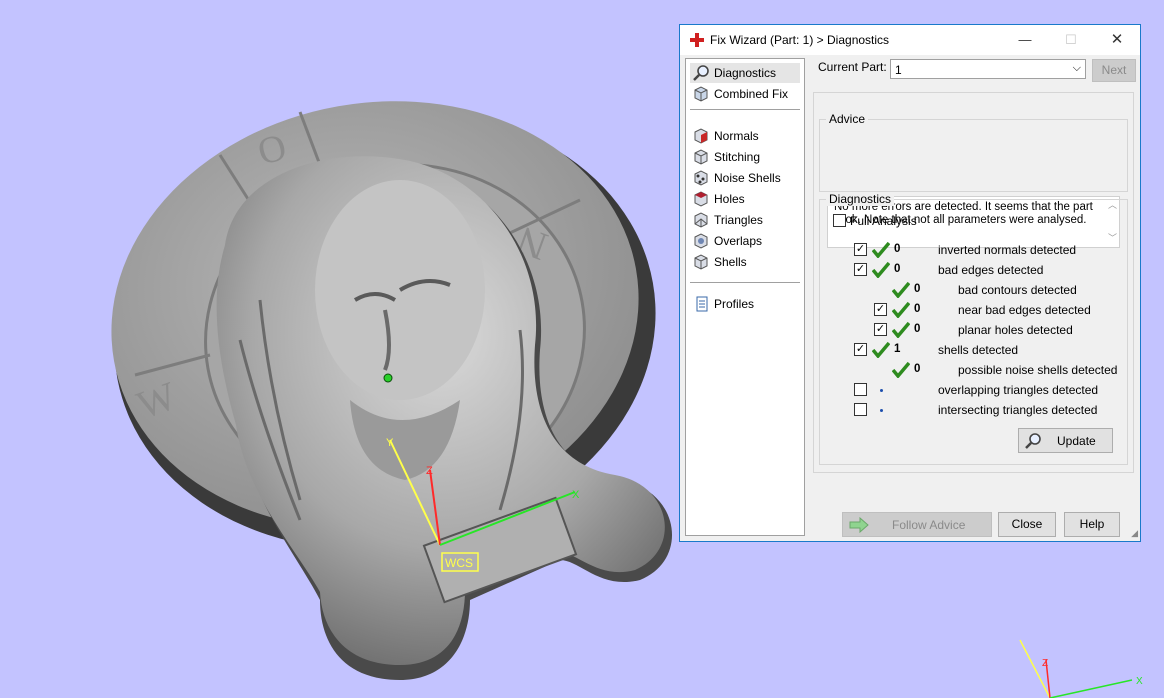 The image size is (1164, 698). Describe the element at coordinates (978, 350) in the screenshot. I see `diag-label: shells detected` at that location.